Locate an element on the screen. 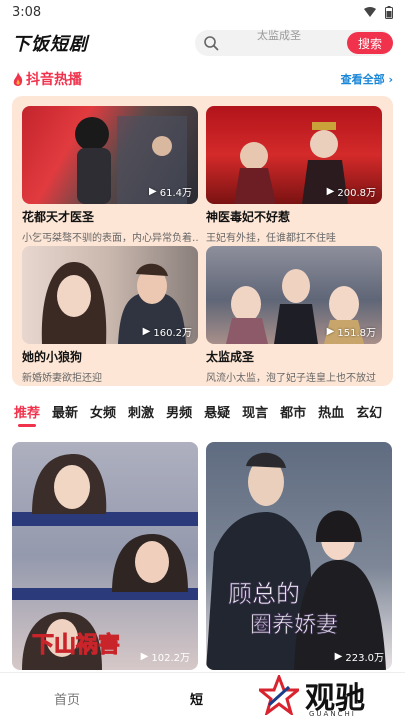 Image resolution: width=405 pixels, height=720 pixels. status-icons is located at coordinates (378, 12).